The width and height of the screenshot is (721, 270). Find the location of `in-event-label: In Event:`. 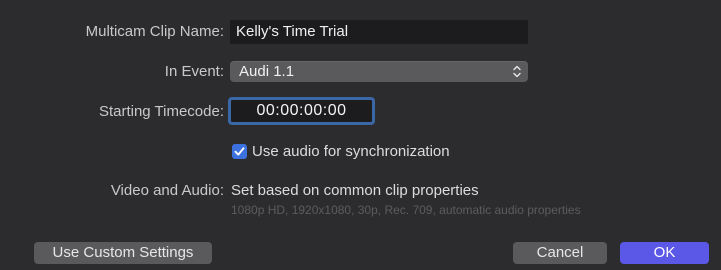

in-event-label: In Event: is located at coordinates (194, 71).